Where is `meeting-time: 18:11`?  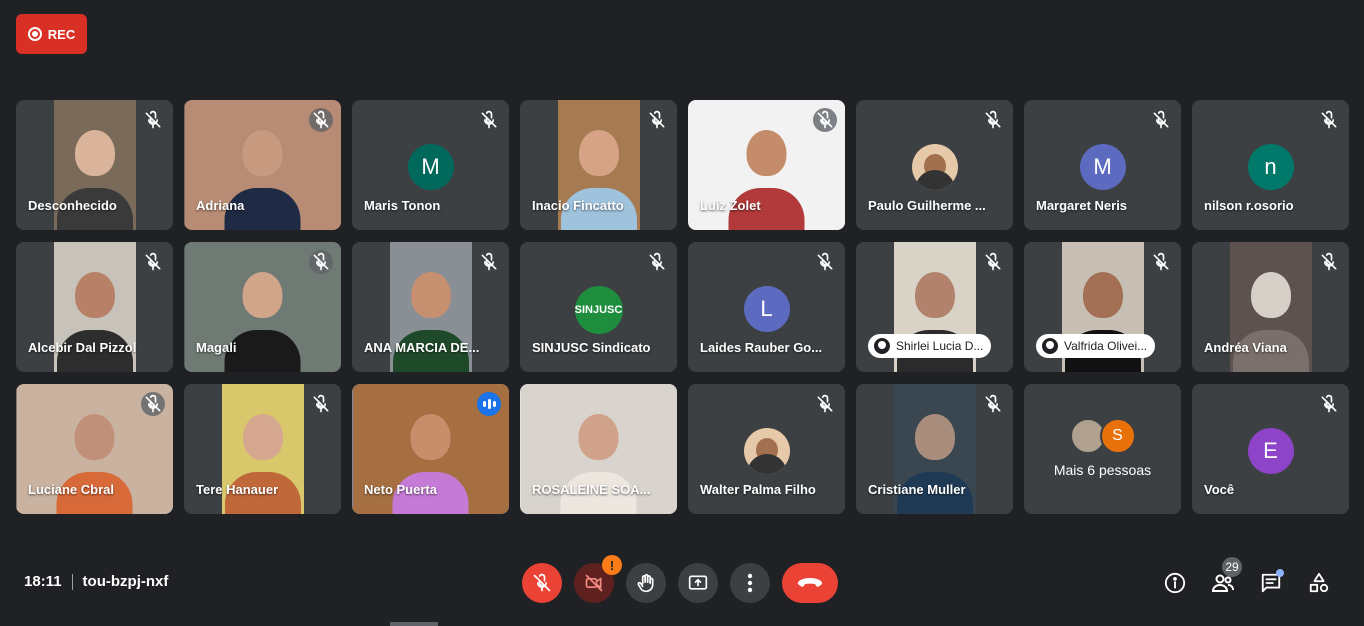
meeting-time: 18:11 is located at coordinates (43, 581).